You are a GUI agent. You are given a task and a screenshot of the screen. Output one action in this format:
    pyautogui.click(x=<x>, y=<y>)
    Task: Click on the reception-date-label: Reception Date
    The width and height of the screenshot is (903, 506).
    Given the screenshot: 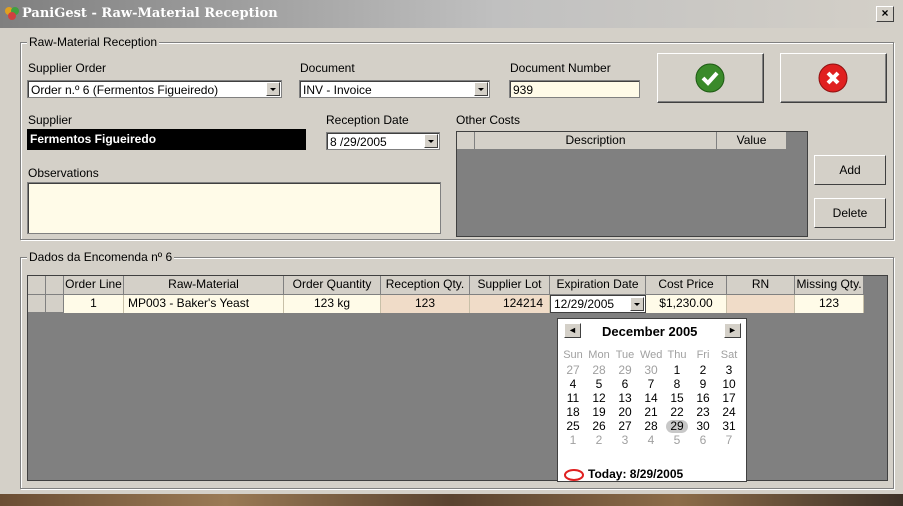 What is the action you would take?
    pyautogui.click(x=367, y=120)
    